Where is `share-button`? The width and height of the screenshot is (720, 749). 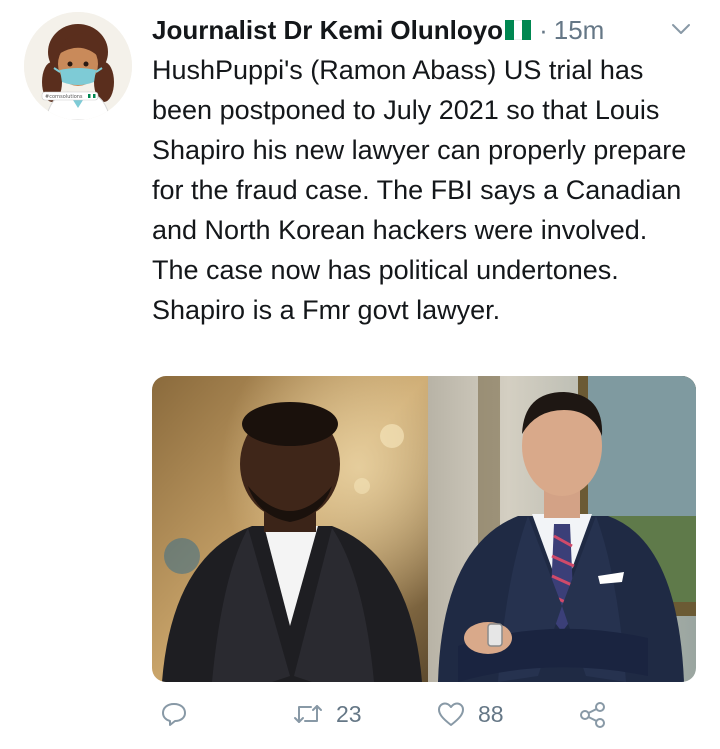 share-button is located at coordinates (593, 715).